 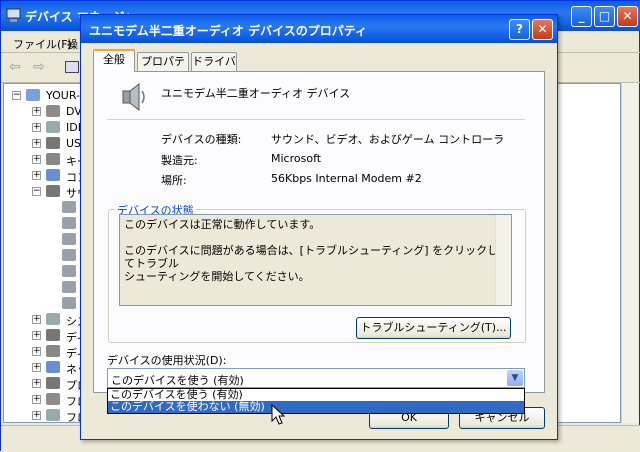 What do you see at coordinates (278, 414) in the screenshot?
I see `mouse-cursor-icon` at bounding box center [278, 414].